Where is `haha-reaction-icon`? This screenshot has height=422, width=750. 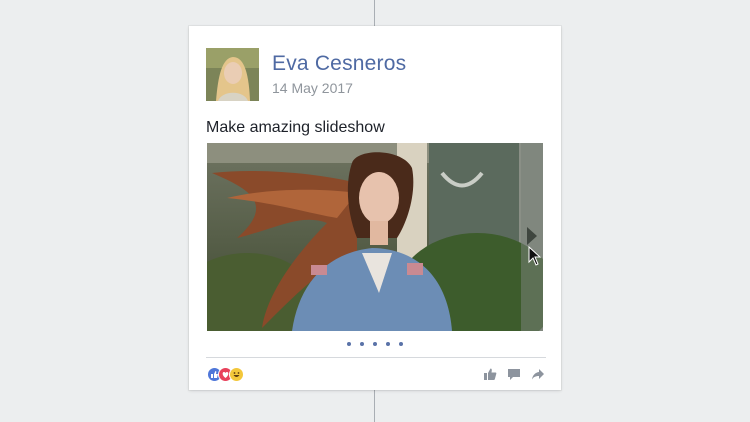 haha-reaction-icon is located at coordinates (236, 374).